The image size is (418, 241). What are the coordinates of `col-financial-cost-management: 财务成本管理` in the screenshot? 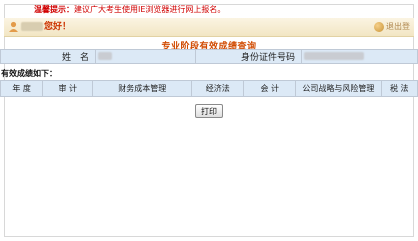 It's located at (142, 88).